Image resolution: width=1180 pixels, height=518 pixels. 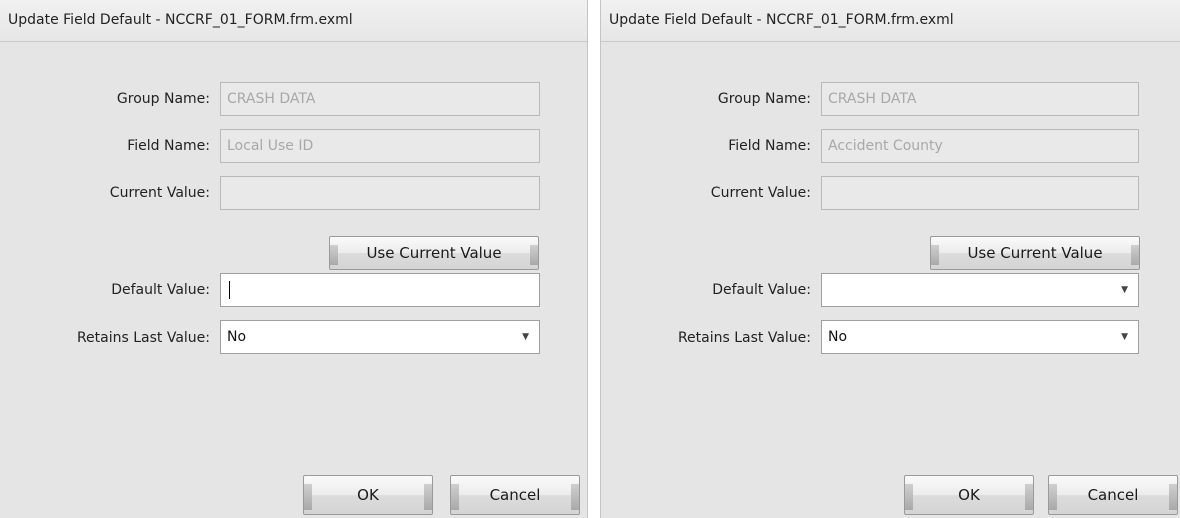 What do you see at coordinates (229, 290) in the screenshot?
I see `text-caret` at bounding box center [229, 290].